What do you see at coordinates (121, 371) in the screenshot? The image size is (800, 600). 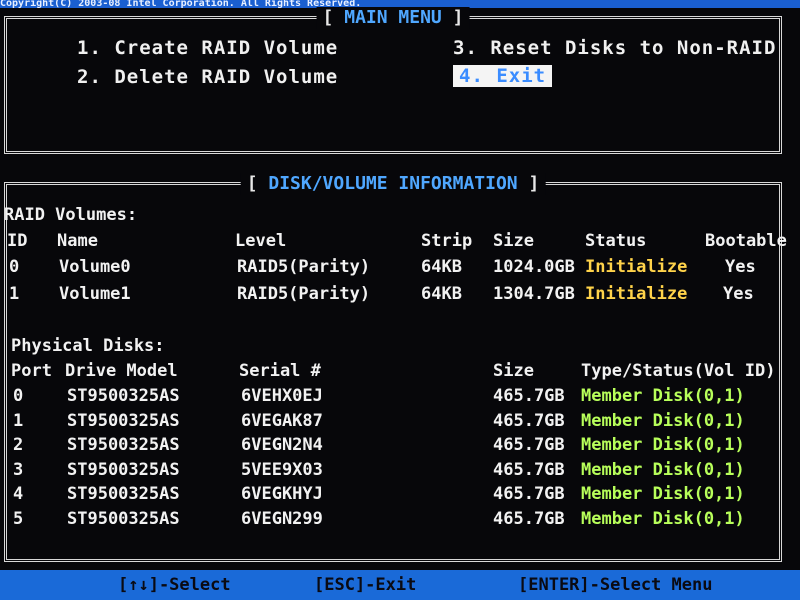 I see `disk-header-model: Drive Model` at bounding box center [121, 371].